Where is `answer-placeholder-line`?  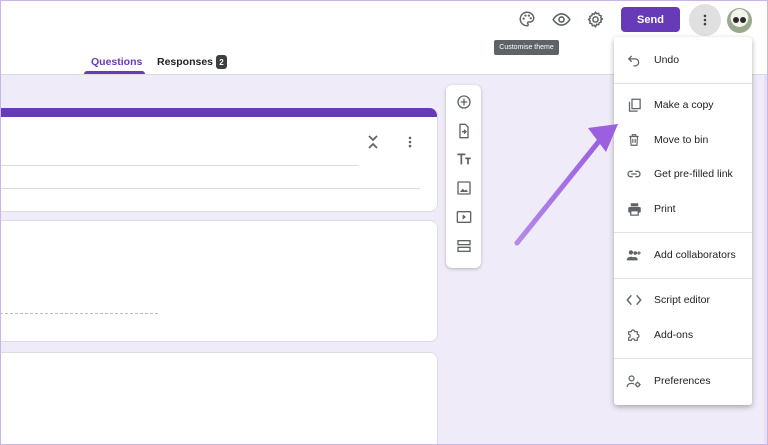 answer-placeholder-line is located at coordinates (79, 313).